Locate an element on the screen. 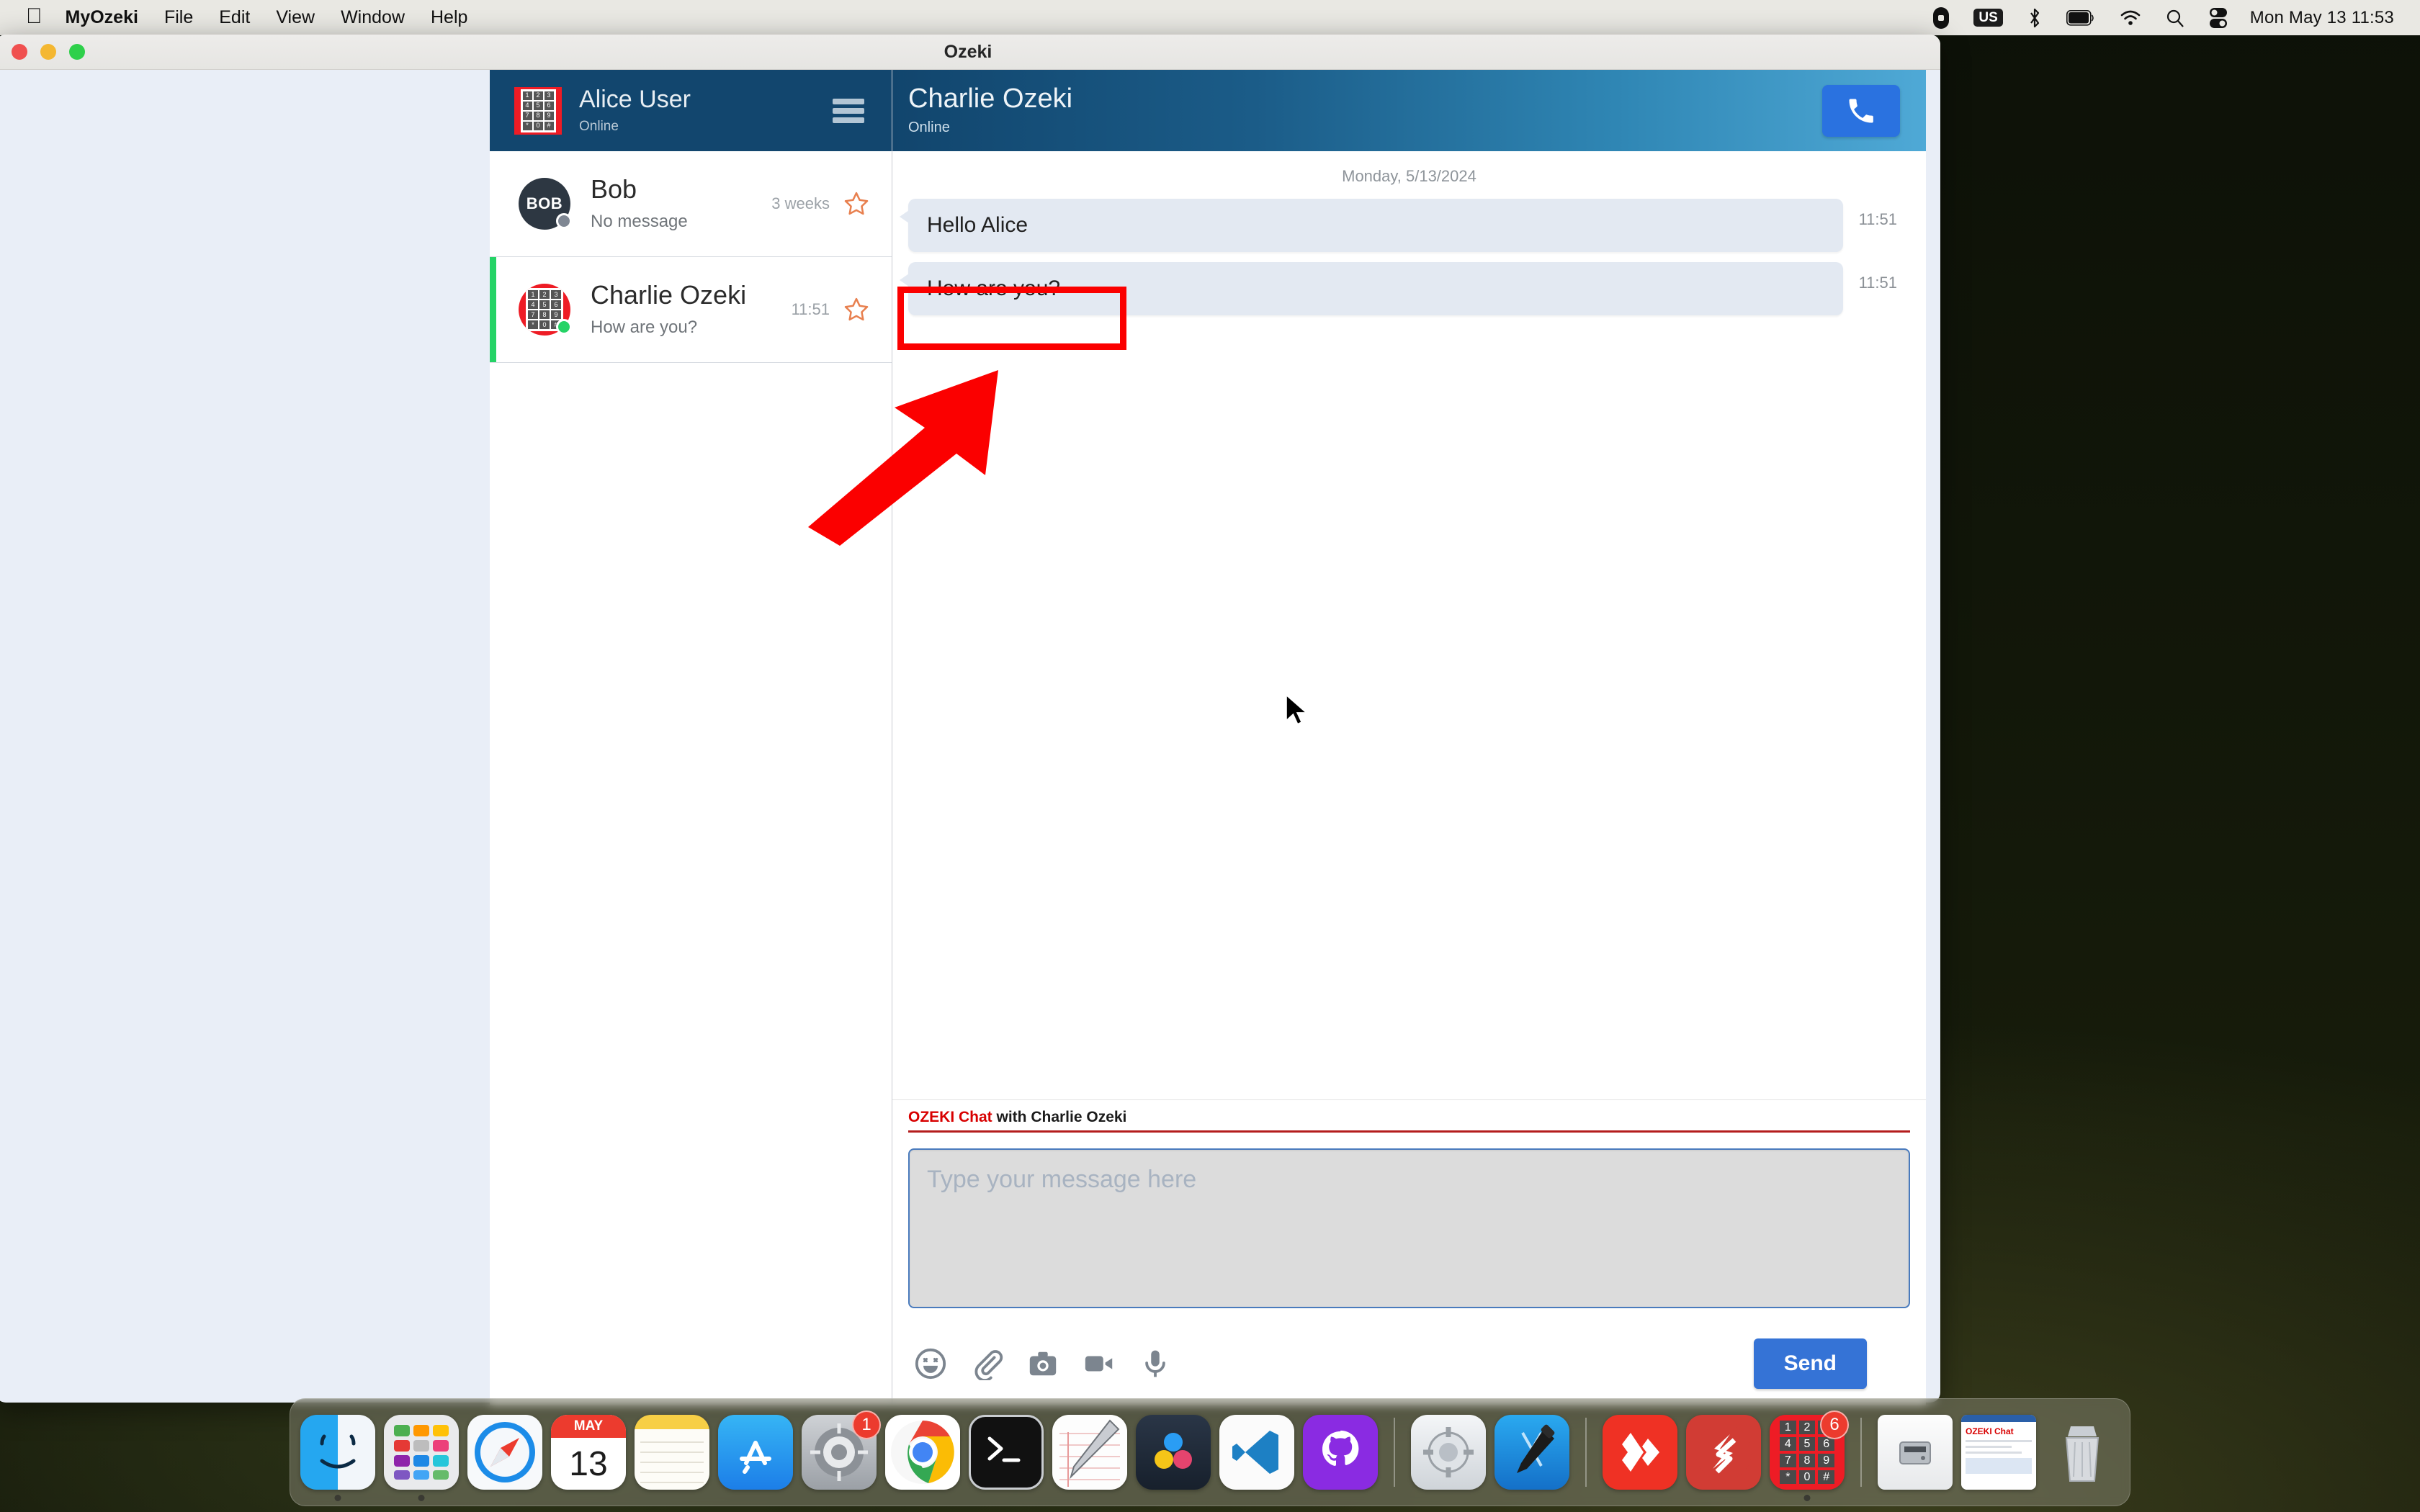 This screenshot has height=1512, width=2420. microphone-icon is located at coordinates (1155, 1363).